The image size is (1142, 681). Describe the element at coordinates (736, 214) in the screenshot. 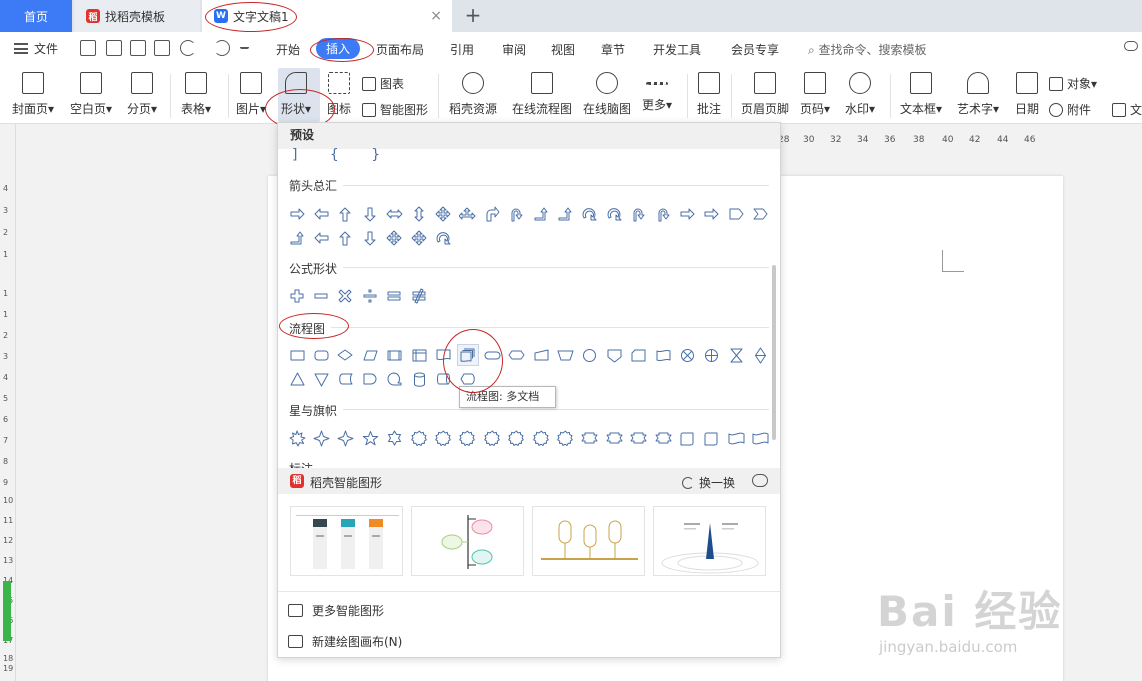

I see `shape-option-pent` at that location.